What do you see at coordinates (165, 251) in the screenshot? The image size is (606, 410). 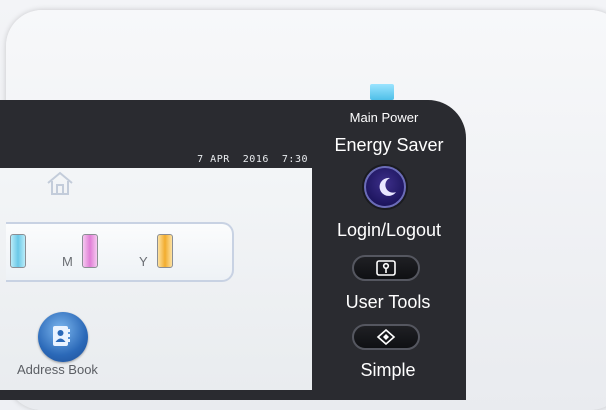 I see `yellow-cartridge` at bounding box center [165, 251].